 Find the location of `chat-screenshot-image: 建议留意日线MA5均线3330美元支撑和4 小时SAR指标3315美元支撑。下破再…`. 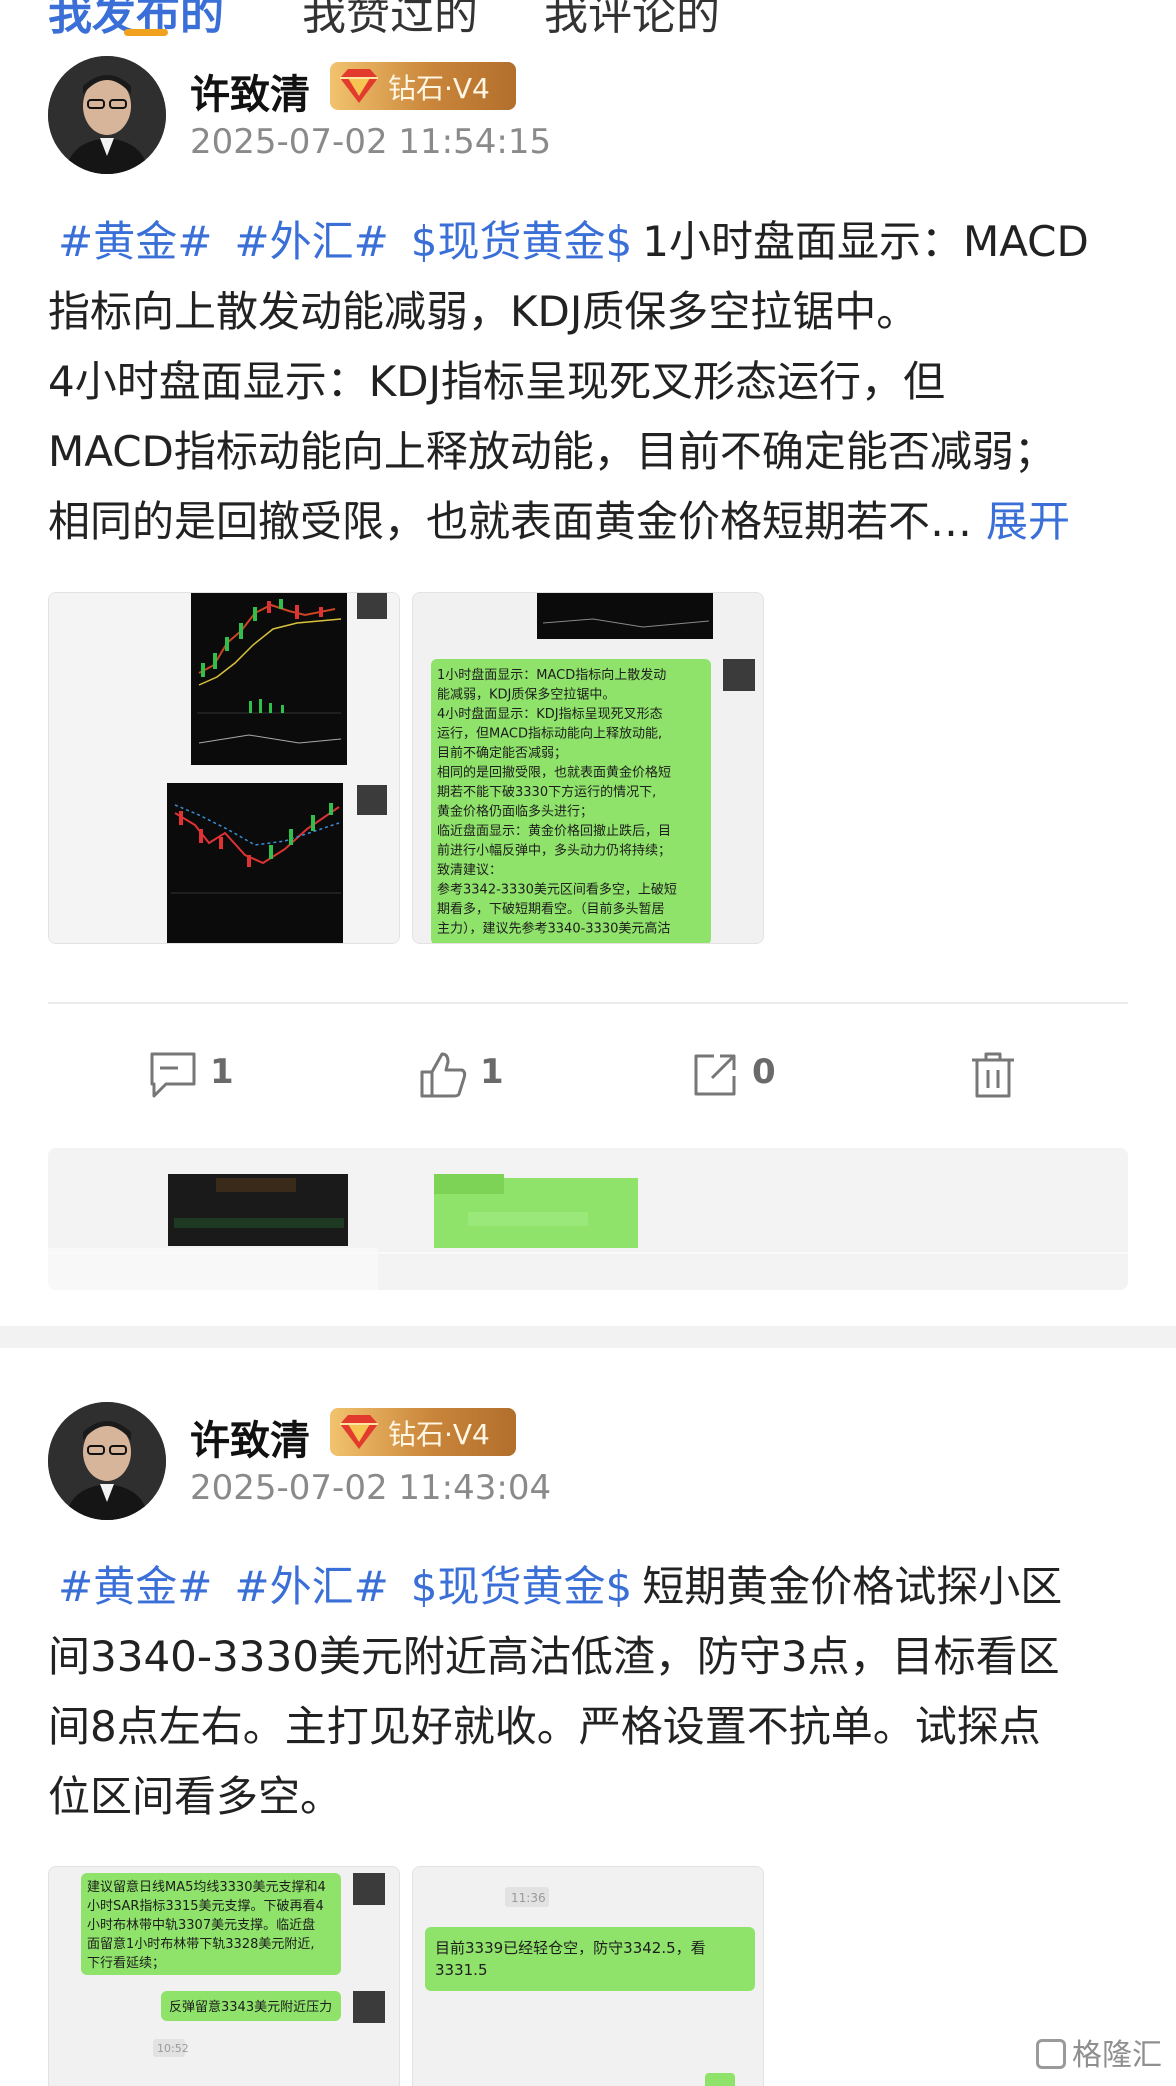

chat-screenshot-image: 建议留意日线MA5均线3330美元支撑和4 小时SAR指标3315美元支撑。下破再… is located at coordinates (224, 1976).